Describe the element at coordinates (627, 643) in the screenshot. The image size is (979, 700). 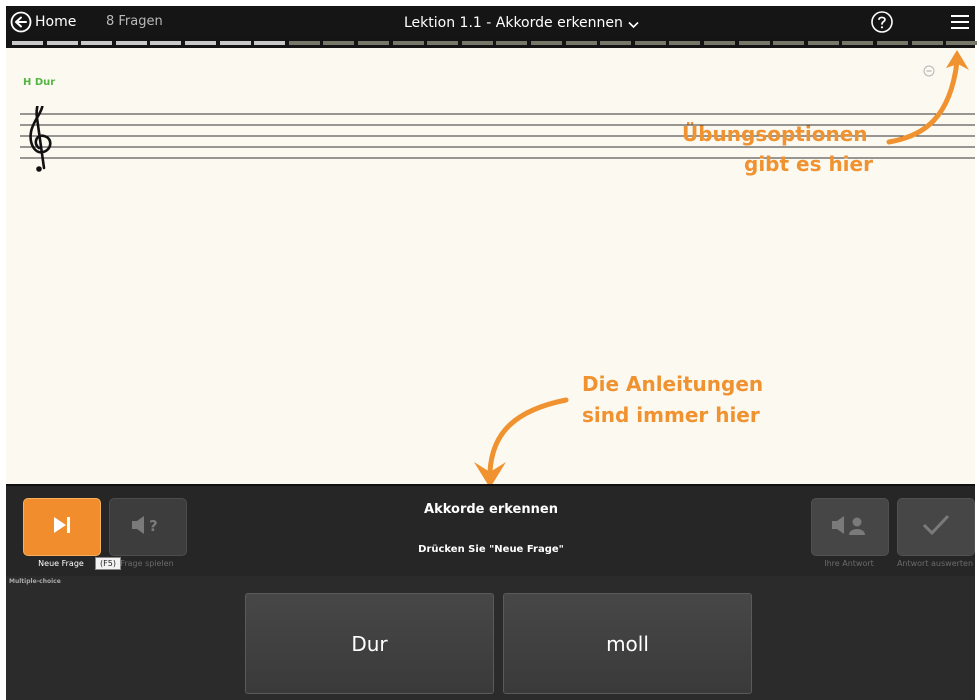
I see `answer-button-moll: moll` at that location.